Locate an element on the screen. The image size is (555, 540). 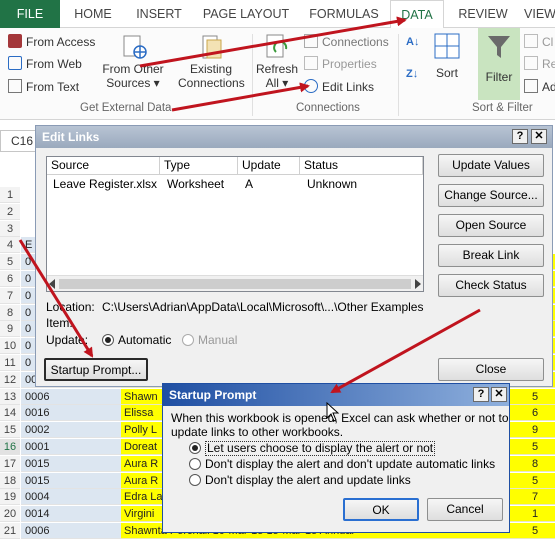
tab-file: FILE is located at coordinates (30, 14).